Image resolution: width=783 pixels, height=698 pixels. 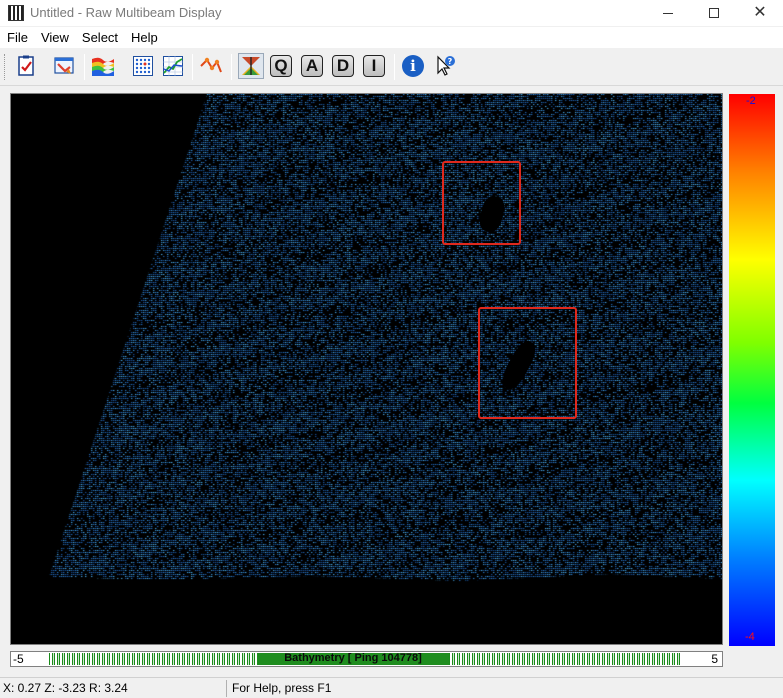 I want to click on status-help-text: For Help, press F1, so click(x=282, y=688).